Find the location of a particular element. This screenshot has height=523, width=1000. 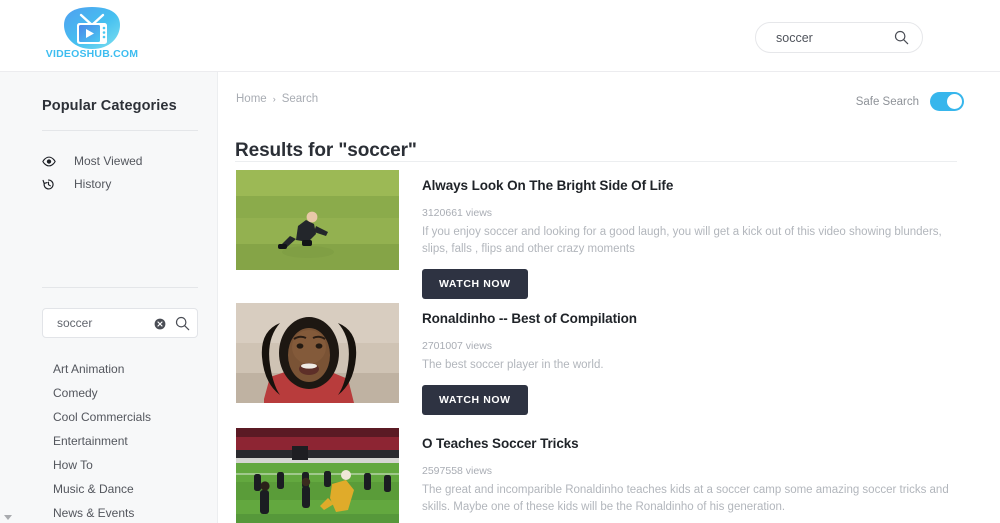

category-item: Music & Dance is located at coordinates (109, 489).